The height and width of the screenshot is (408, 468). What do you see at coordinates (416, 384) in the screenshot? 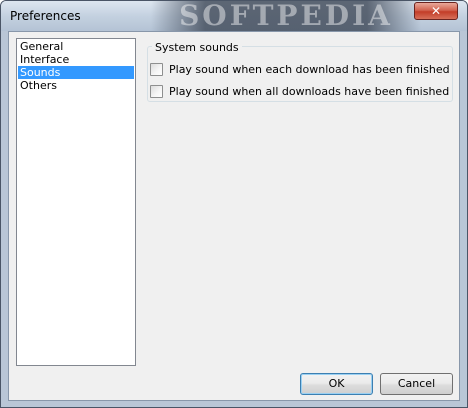
I see `cancel-button: Cancel` at bounding box center [416, 384].